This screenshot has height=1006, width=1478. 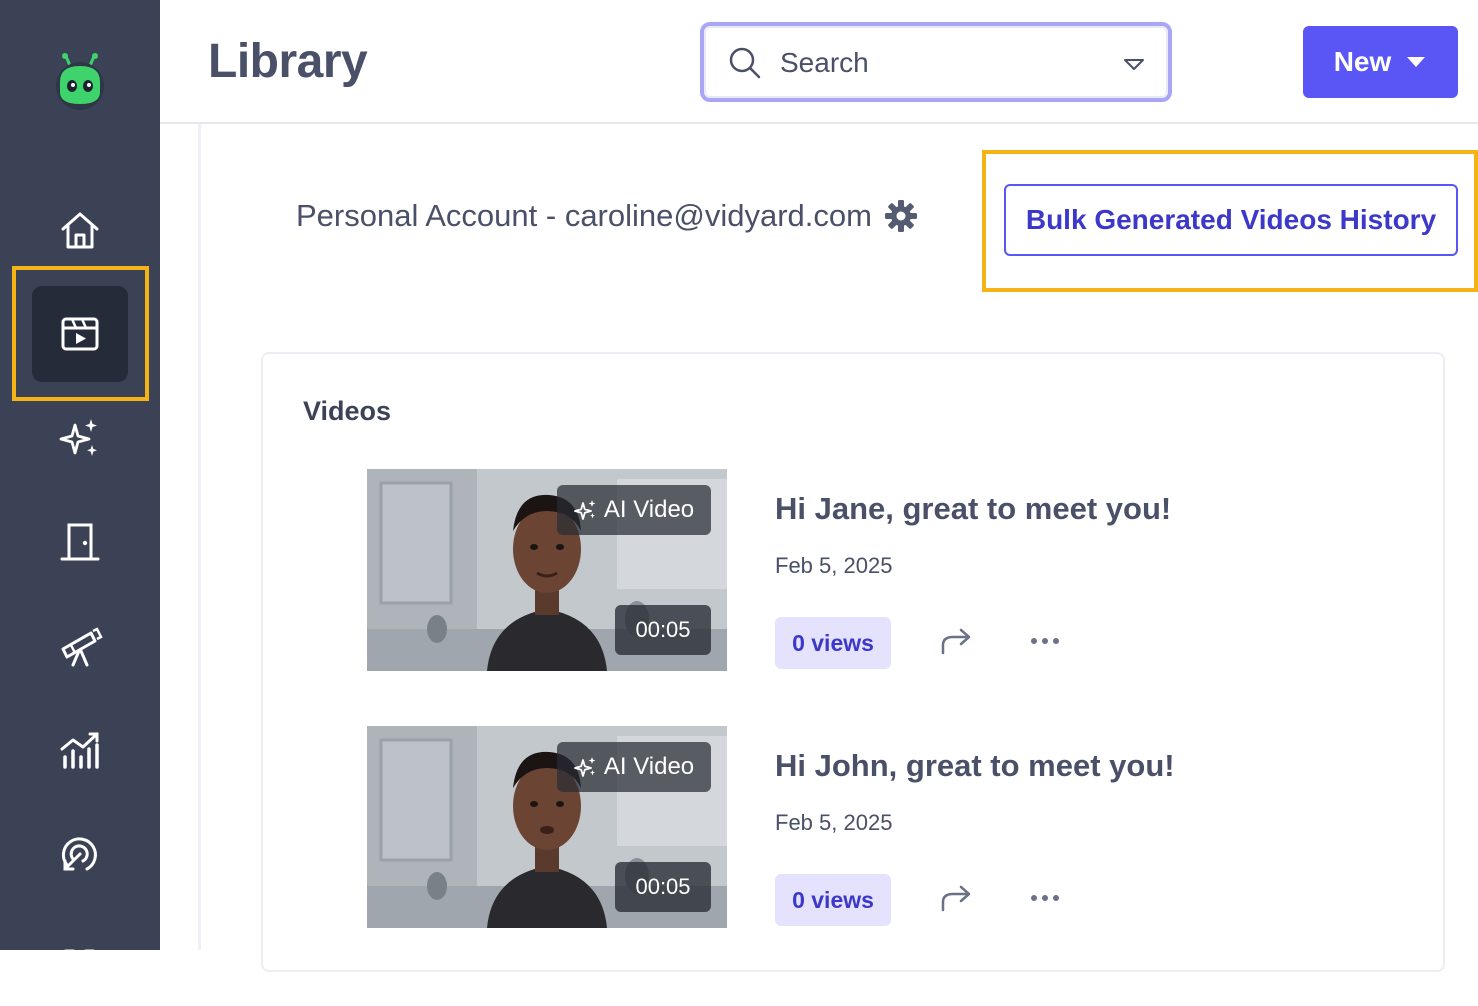 What do you see at coordinates (199, 537) in the screenshot?
I see `content-divider` at bounding box center [199, 537].